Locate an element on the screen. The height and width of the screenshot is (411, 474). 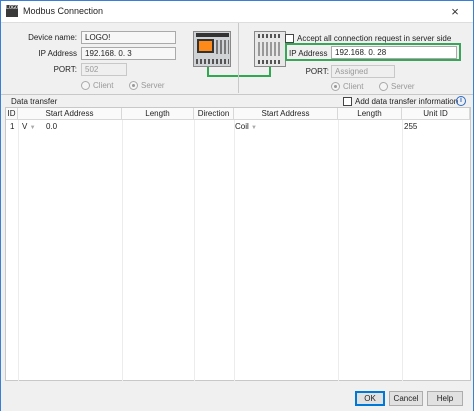
add-info-checkbox is located at coordinates (347, 101).